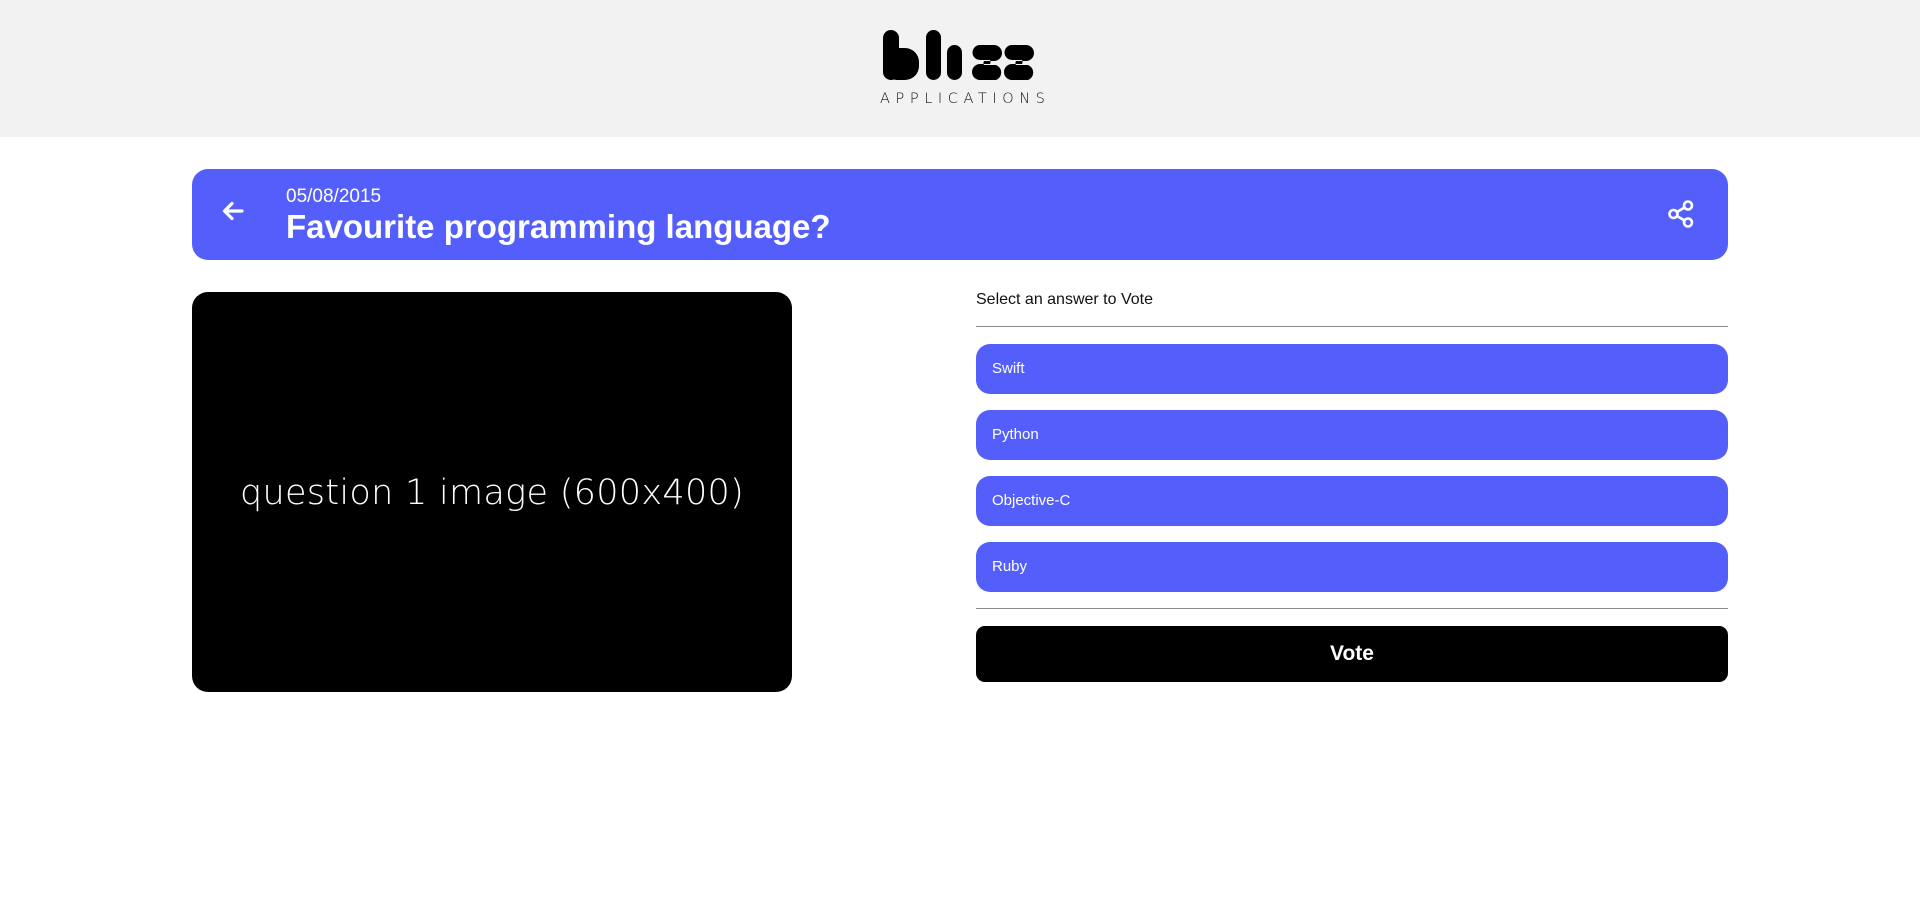 The image size is (1920, 912). I want to click on answer-option-objective-c: Objective-C, so click(1352, 501).